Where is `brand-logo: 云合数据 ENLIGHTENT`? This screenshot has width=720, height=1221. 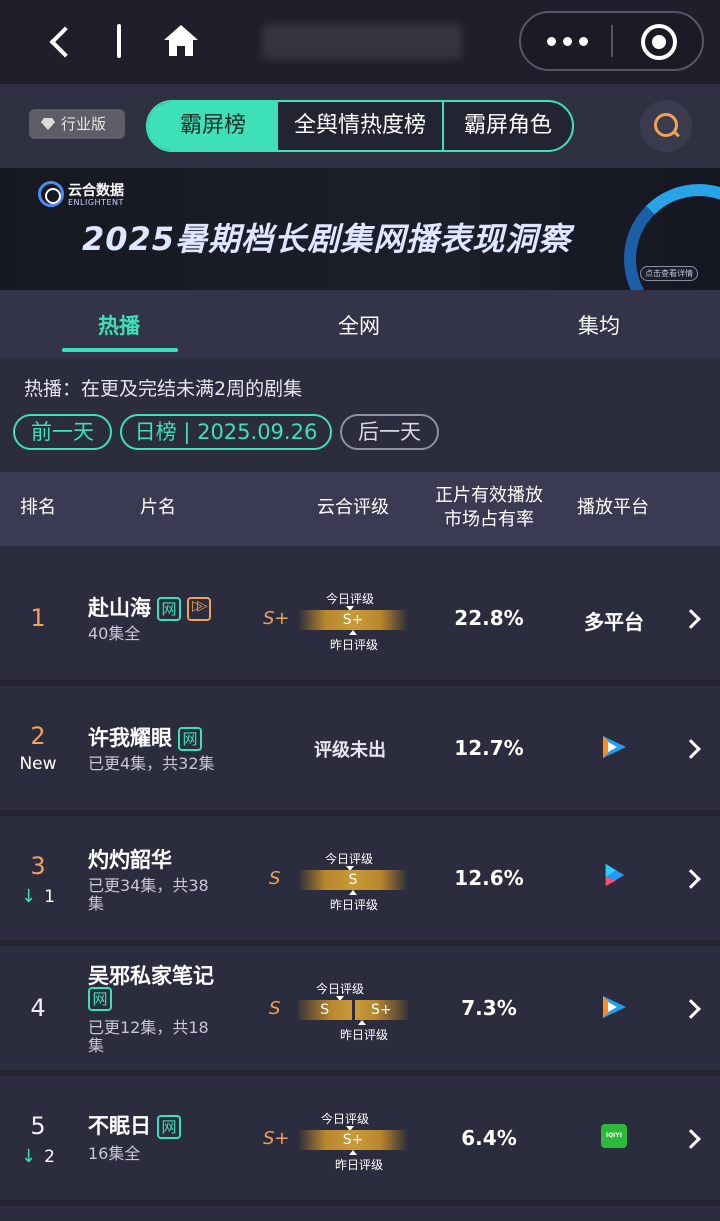 brand-logo: 云合数据 ENLIGHTENT is located at coordinates (98, 195).